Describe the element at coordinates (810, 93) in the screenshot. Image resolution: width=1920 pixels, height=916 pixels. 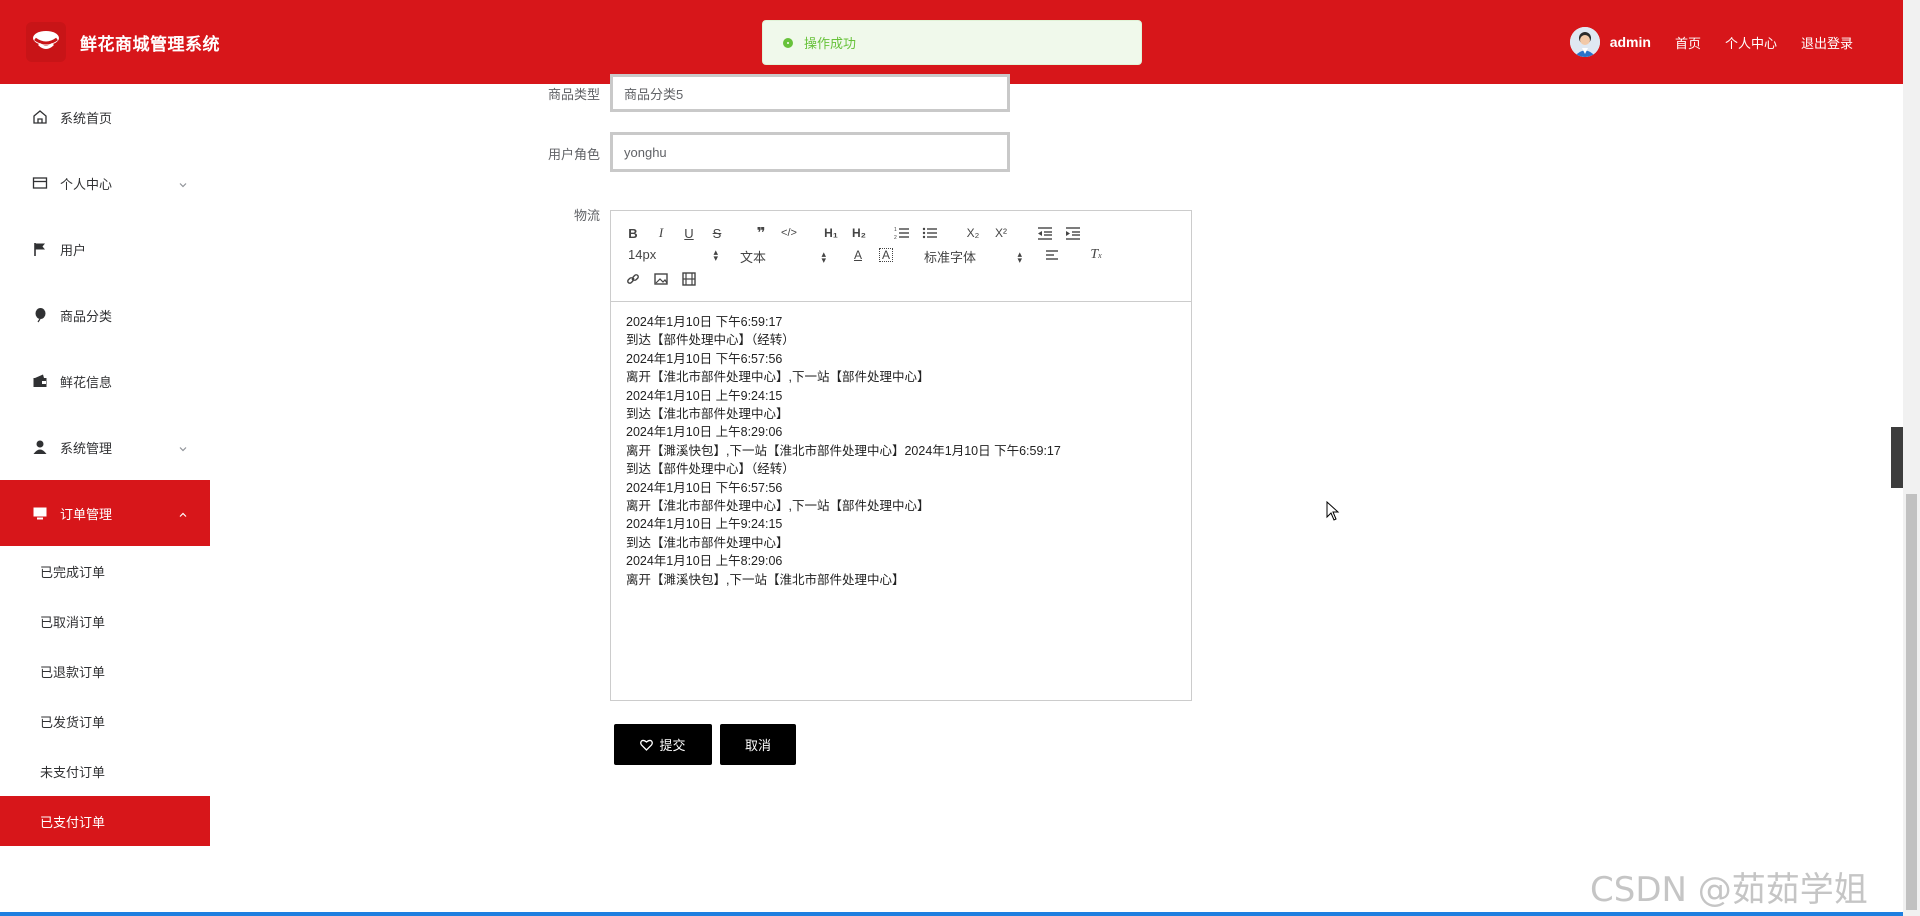
I see `product-type-field: 商品分类5` at that location.